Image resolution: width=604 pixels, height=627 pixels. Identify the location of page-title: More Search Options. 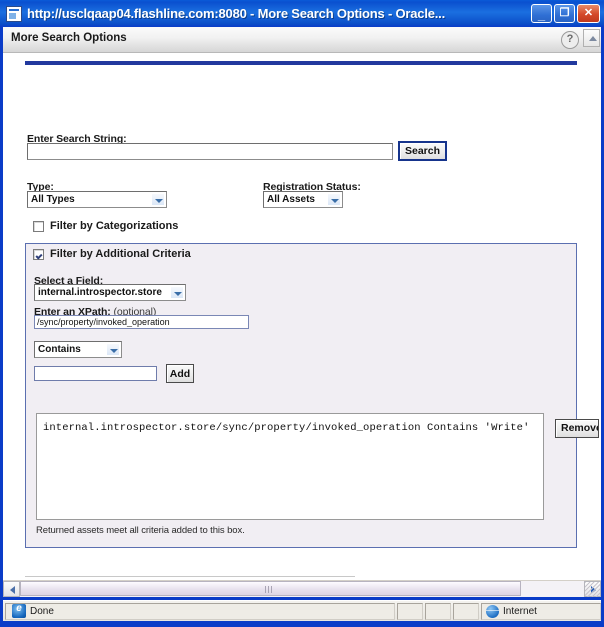
(69, 38).